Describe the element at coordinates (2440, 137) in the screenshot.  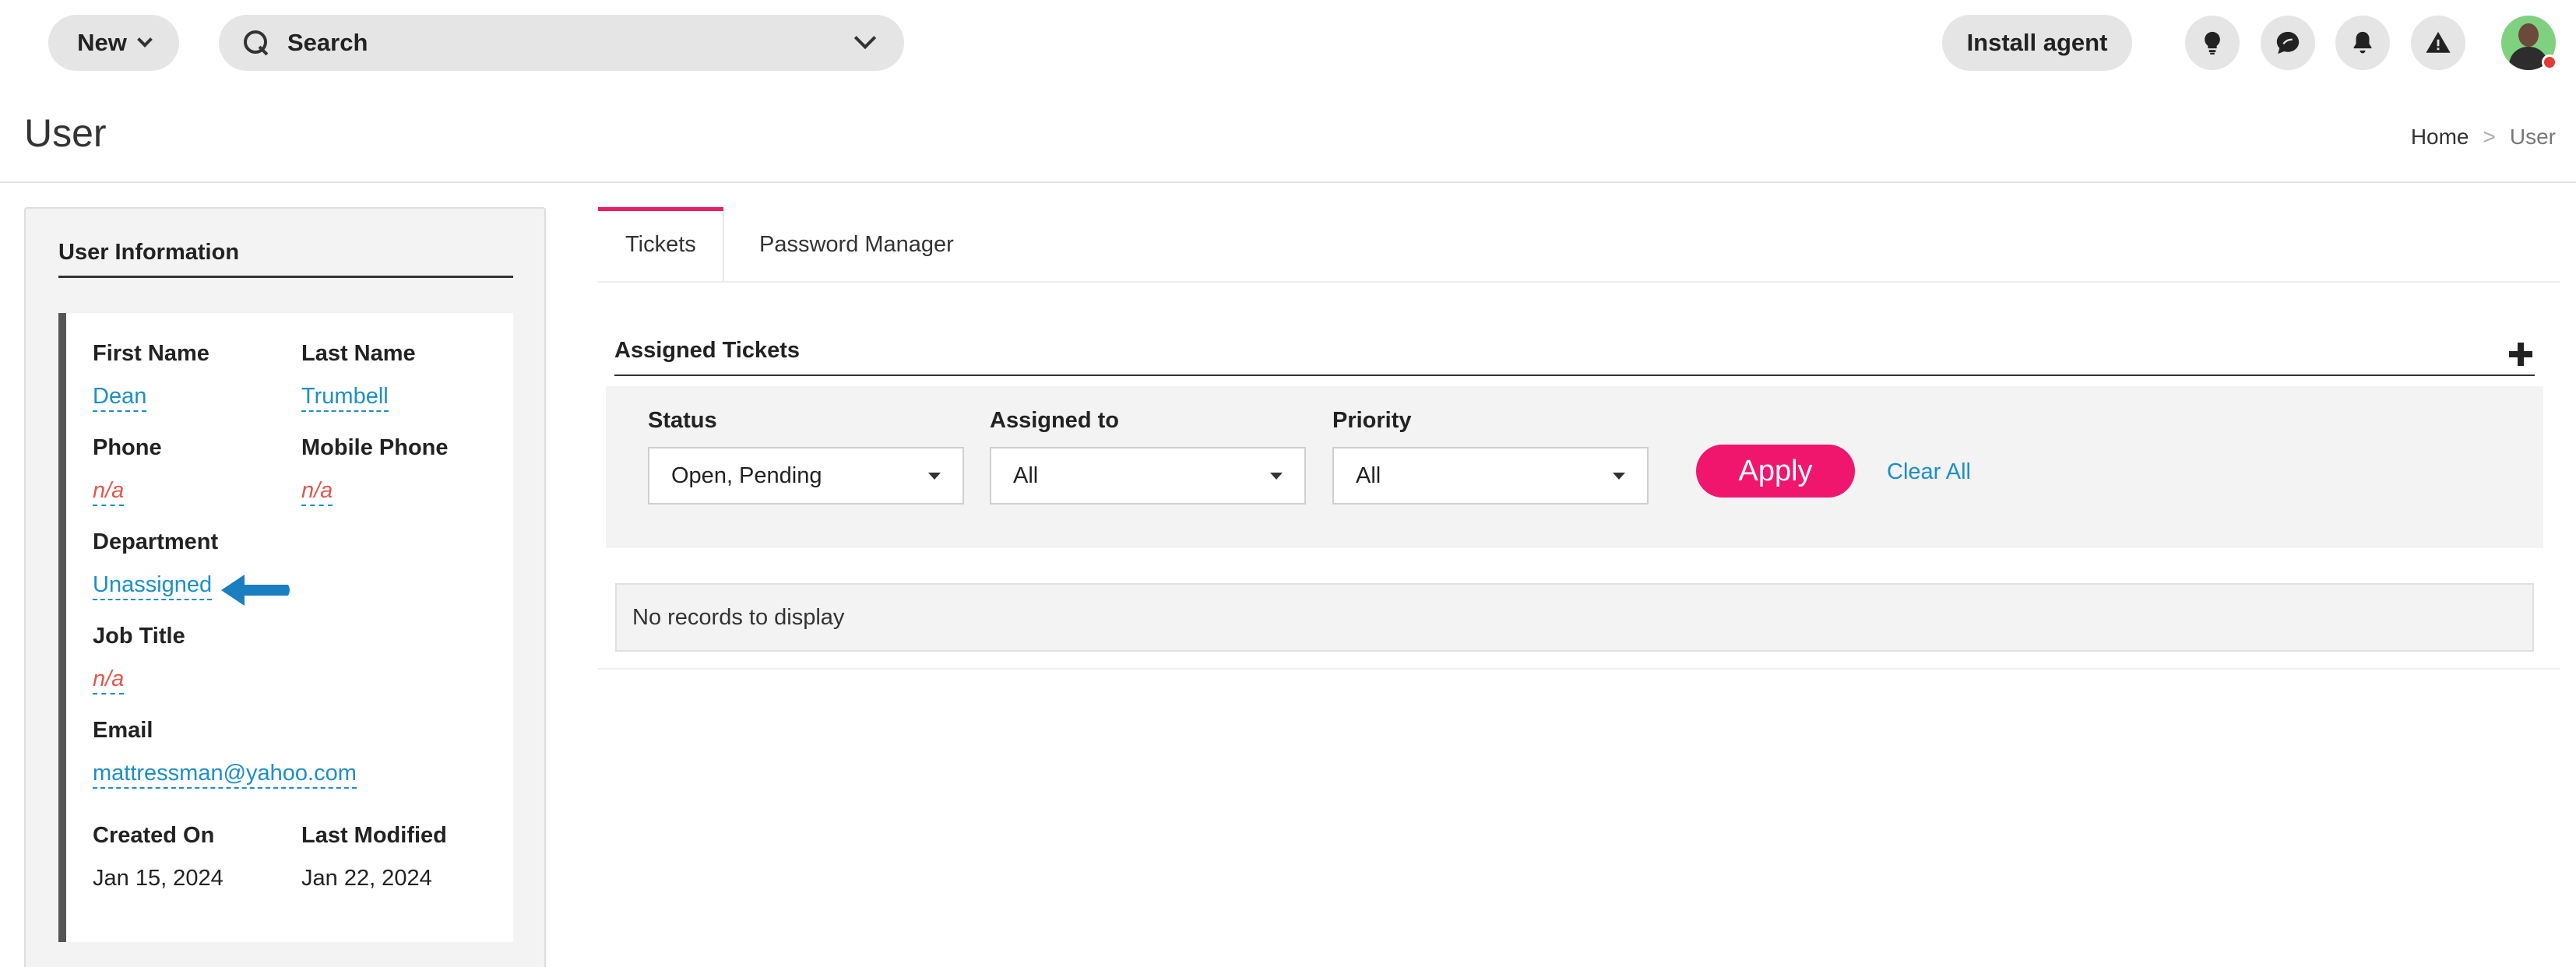
I see `breadcrumb-home: Home` at that location.